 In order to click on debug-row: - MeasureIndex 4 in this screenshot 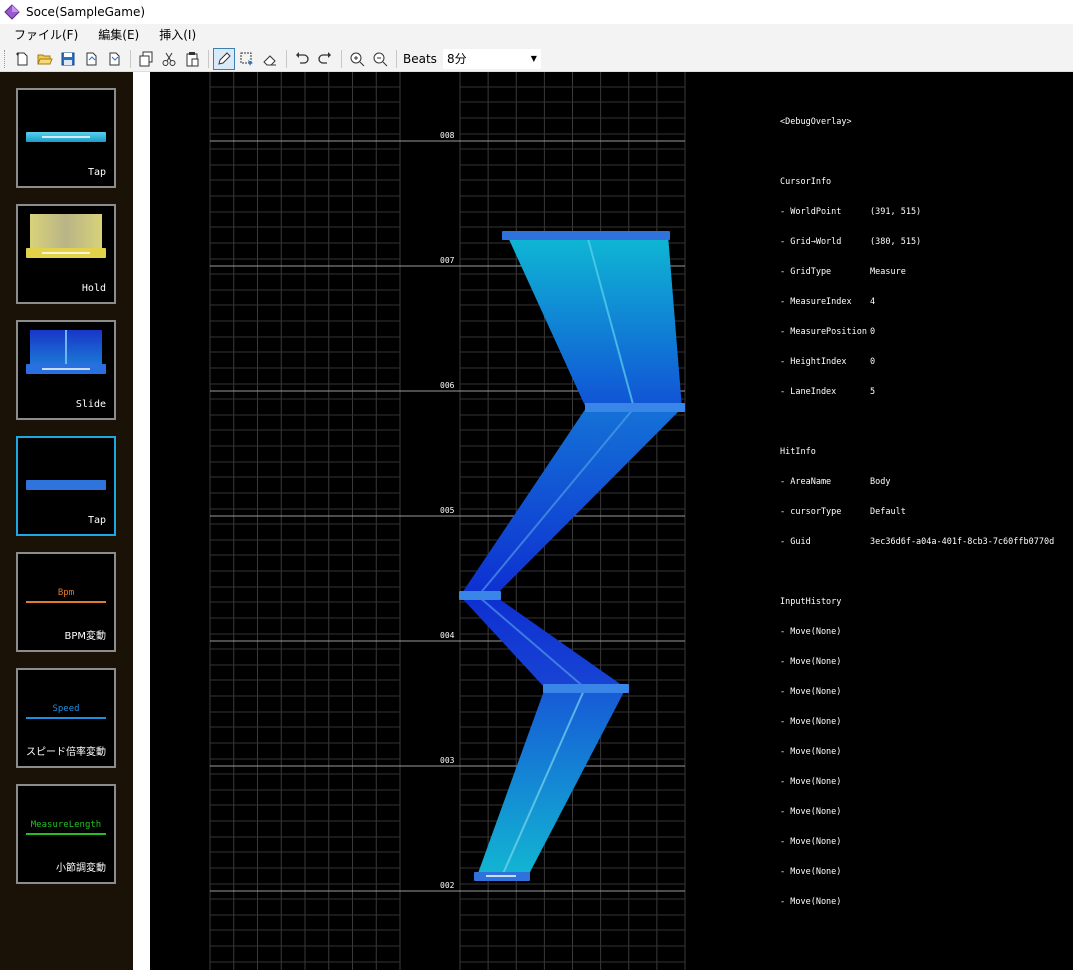, I will do `click(917, 302)`.